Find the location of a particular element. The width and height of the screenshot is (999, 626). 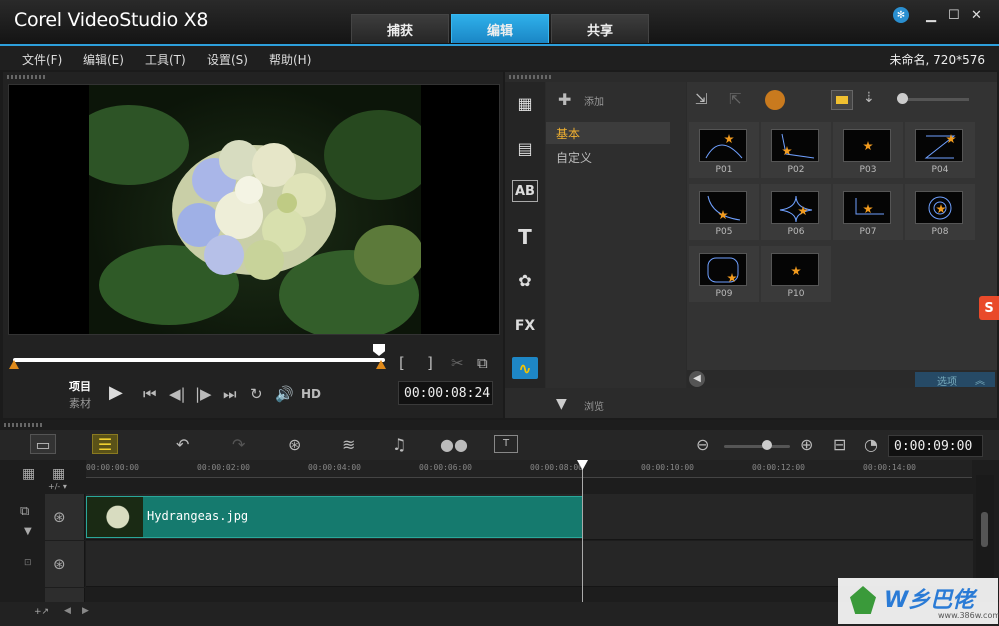

home-icon: ⏮ is located at coordinates (150, 394).